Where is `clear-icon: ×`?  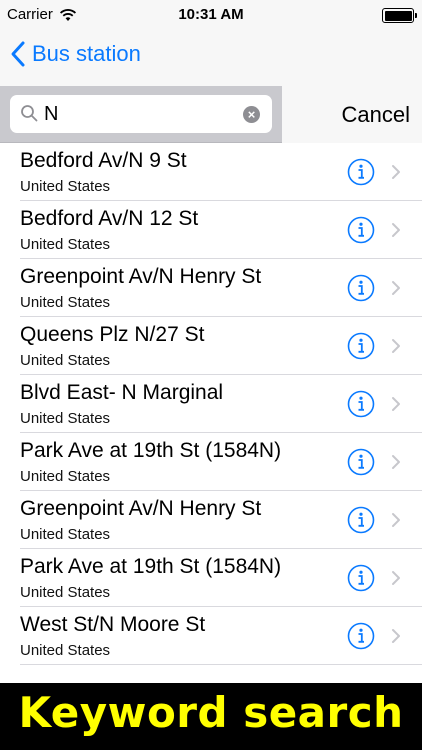 clear-icon: × is located at coordinates (251, 114).